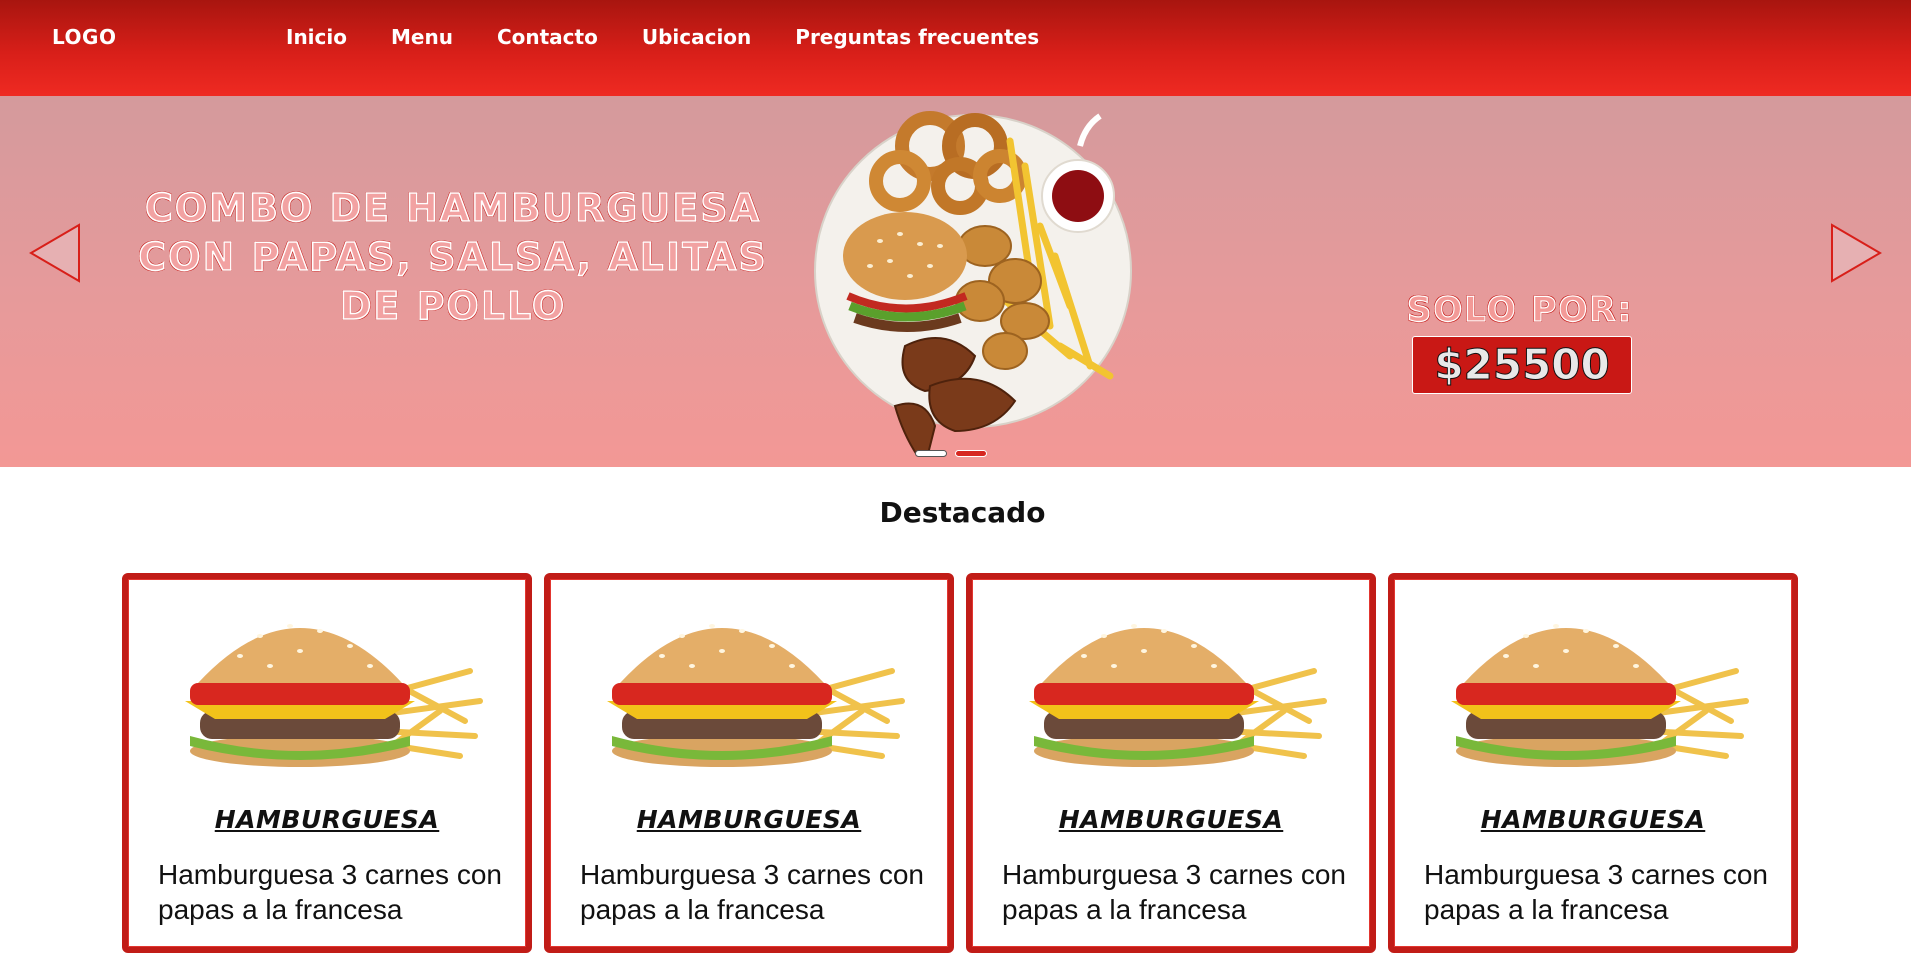  I want to click on nav-link-contacto: Contacto, so click(547, 37).